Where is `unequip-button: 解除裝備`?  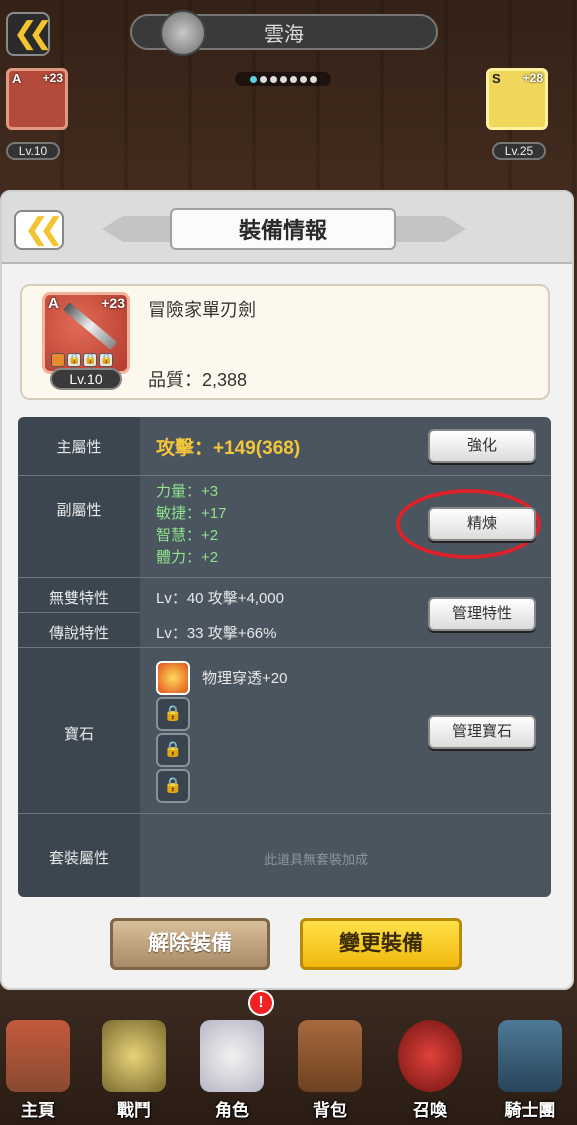 unequip-button: 解除裝備 is located at coordinates (190, 944).